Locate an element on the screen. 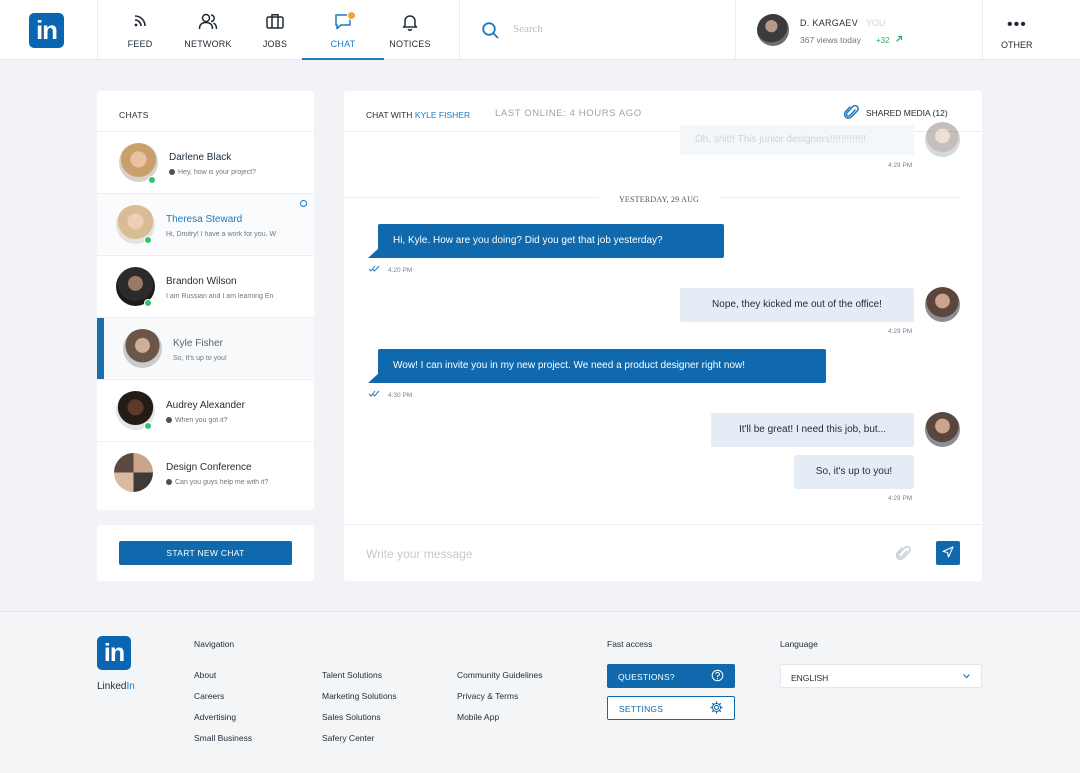 The height and width of the screenshot is (773, 1080). footer-link: Mobile App is located at coordinates (478, 717).